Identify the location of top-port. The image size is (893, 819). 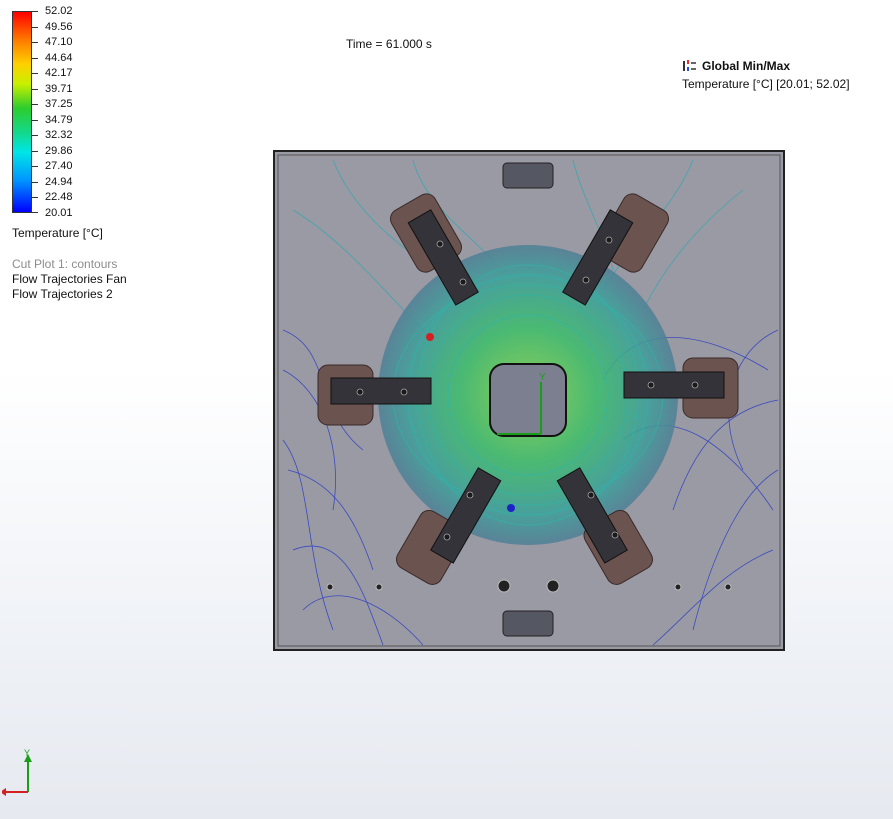
(528, 175).